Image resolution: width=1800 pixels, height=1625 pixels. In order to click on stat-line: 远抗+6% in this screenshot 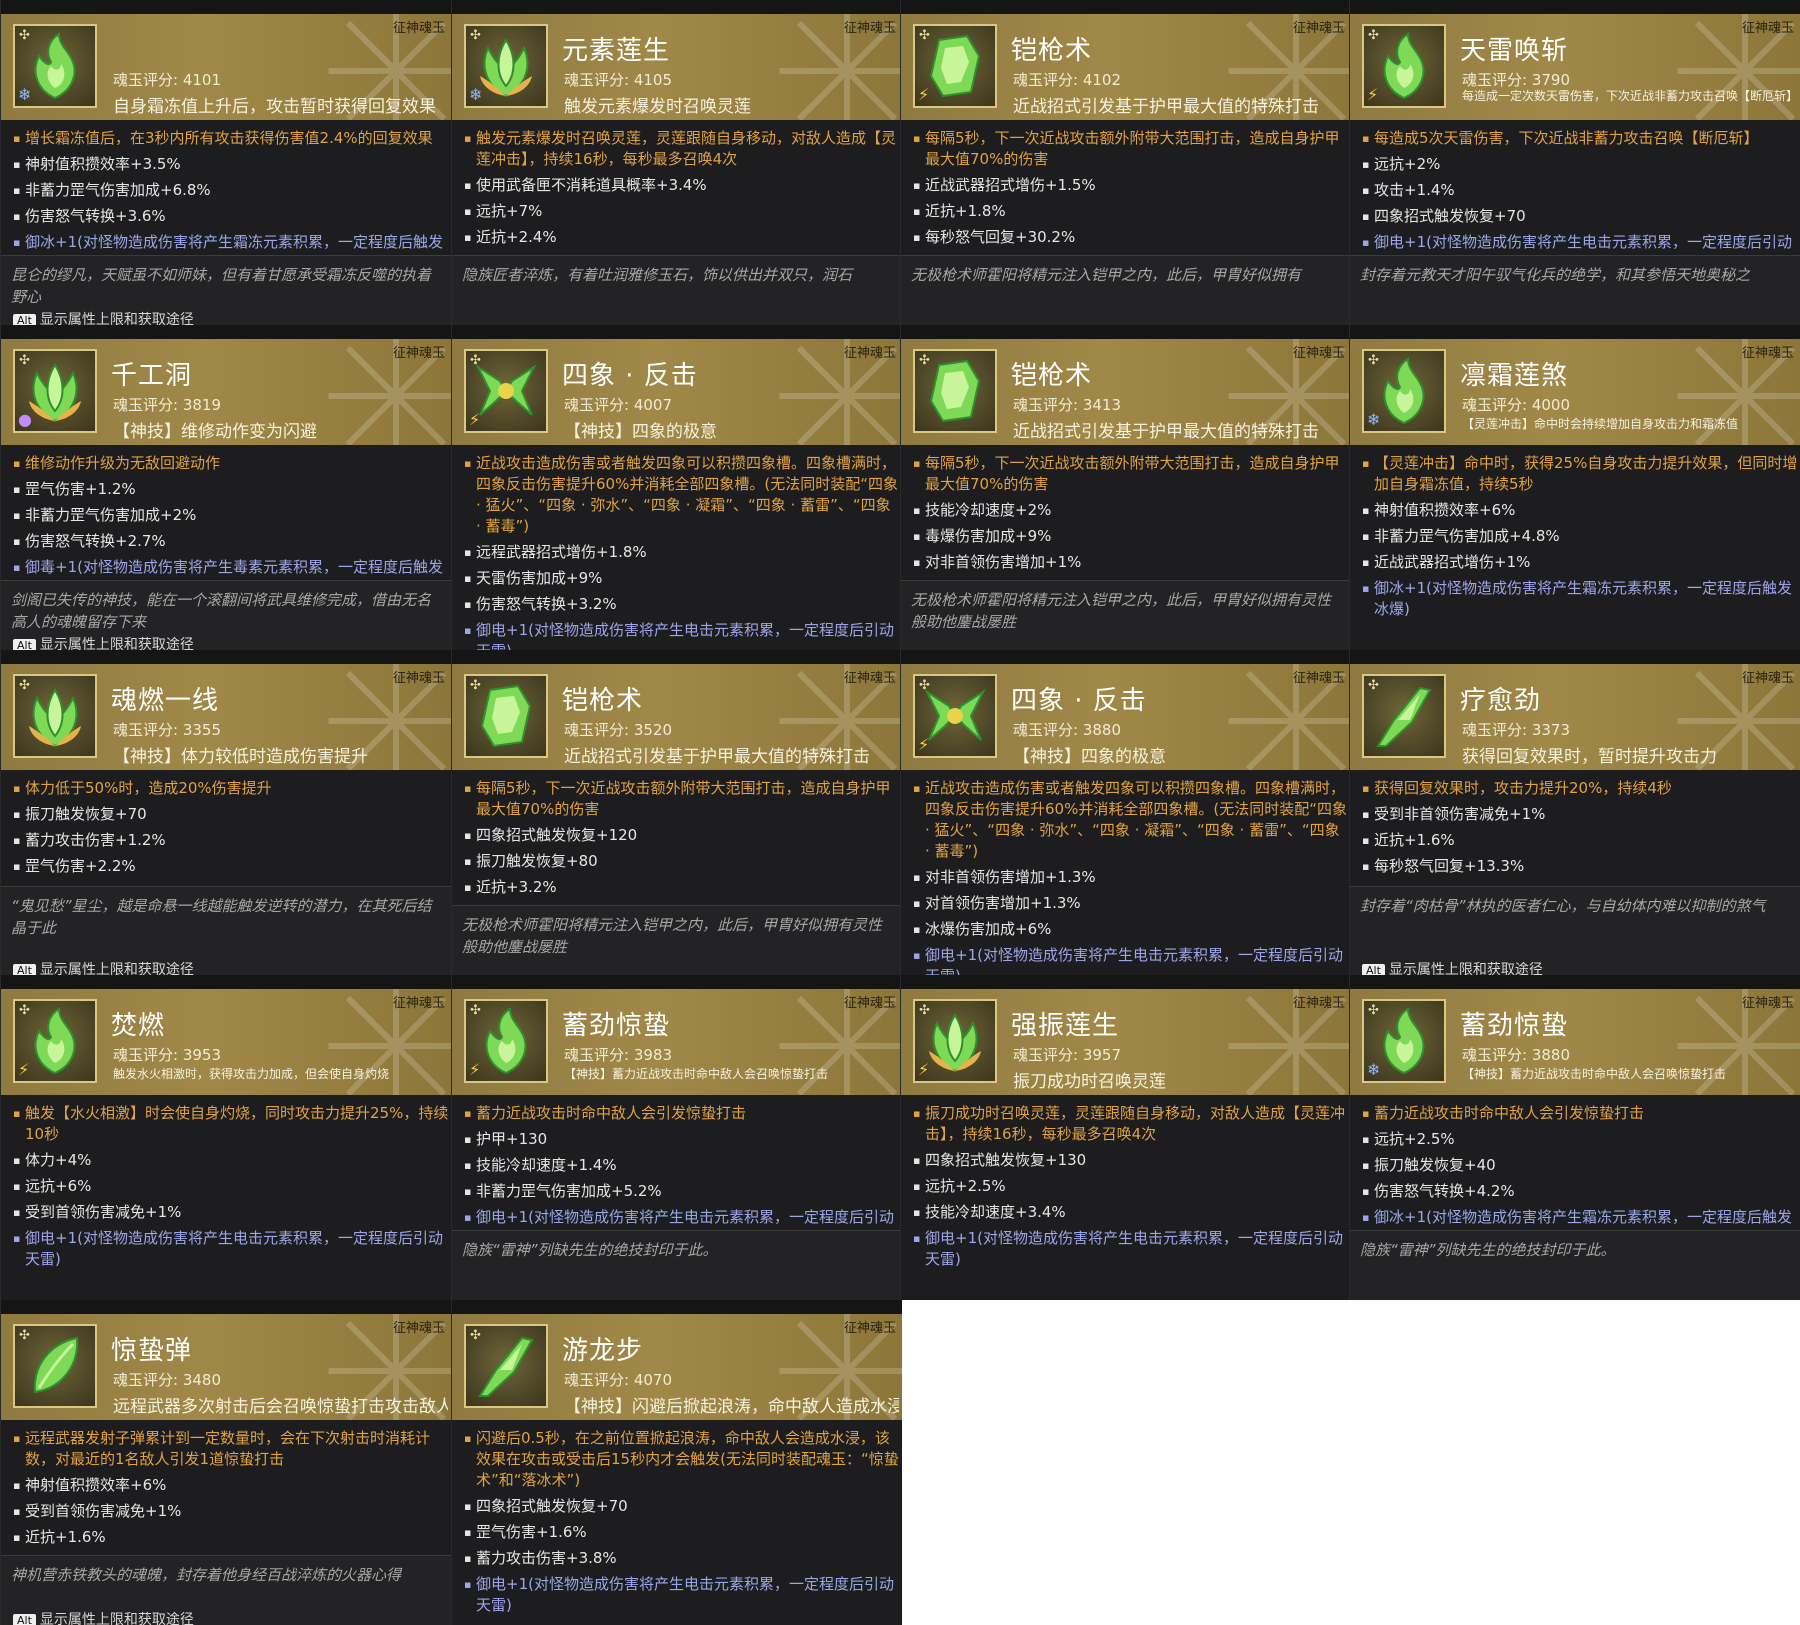, I will do `click(231, 1186)`.